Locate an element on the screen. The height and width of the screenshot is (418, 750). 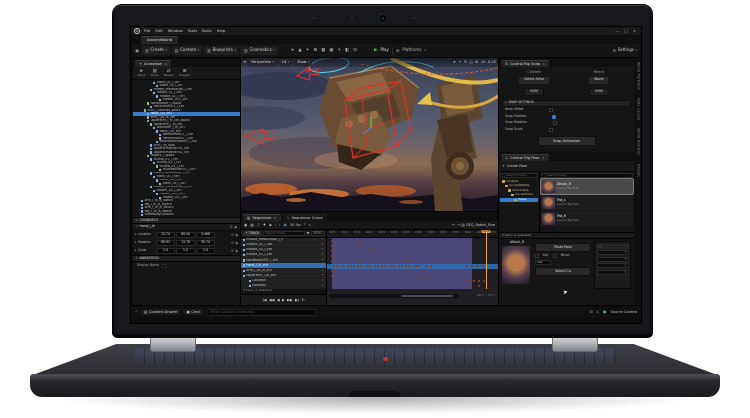
filter-icon: ▼ is located at coordinates (308, 233).